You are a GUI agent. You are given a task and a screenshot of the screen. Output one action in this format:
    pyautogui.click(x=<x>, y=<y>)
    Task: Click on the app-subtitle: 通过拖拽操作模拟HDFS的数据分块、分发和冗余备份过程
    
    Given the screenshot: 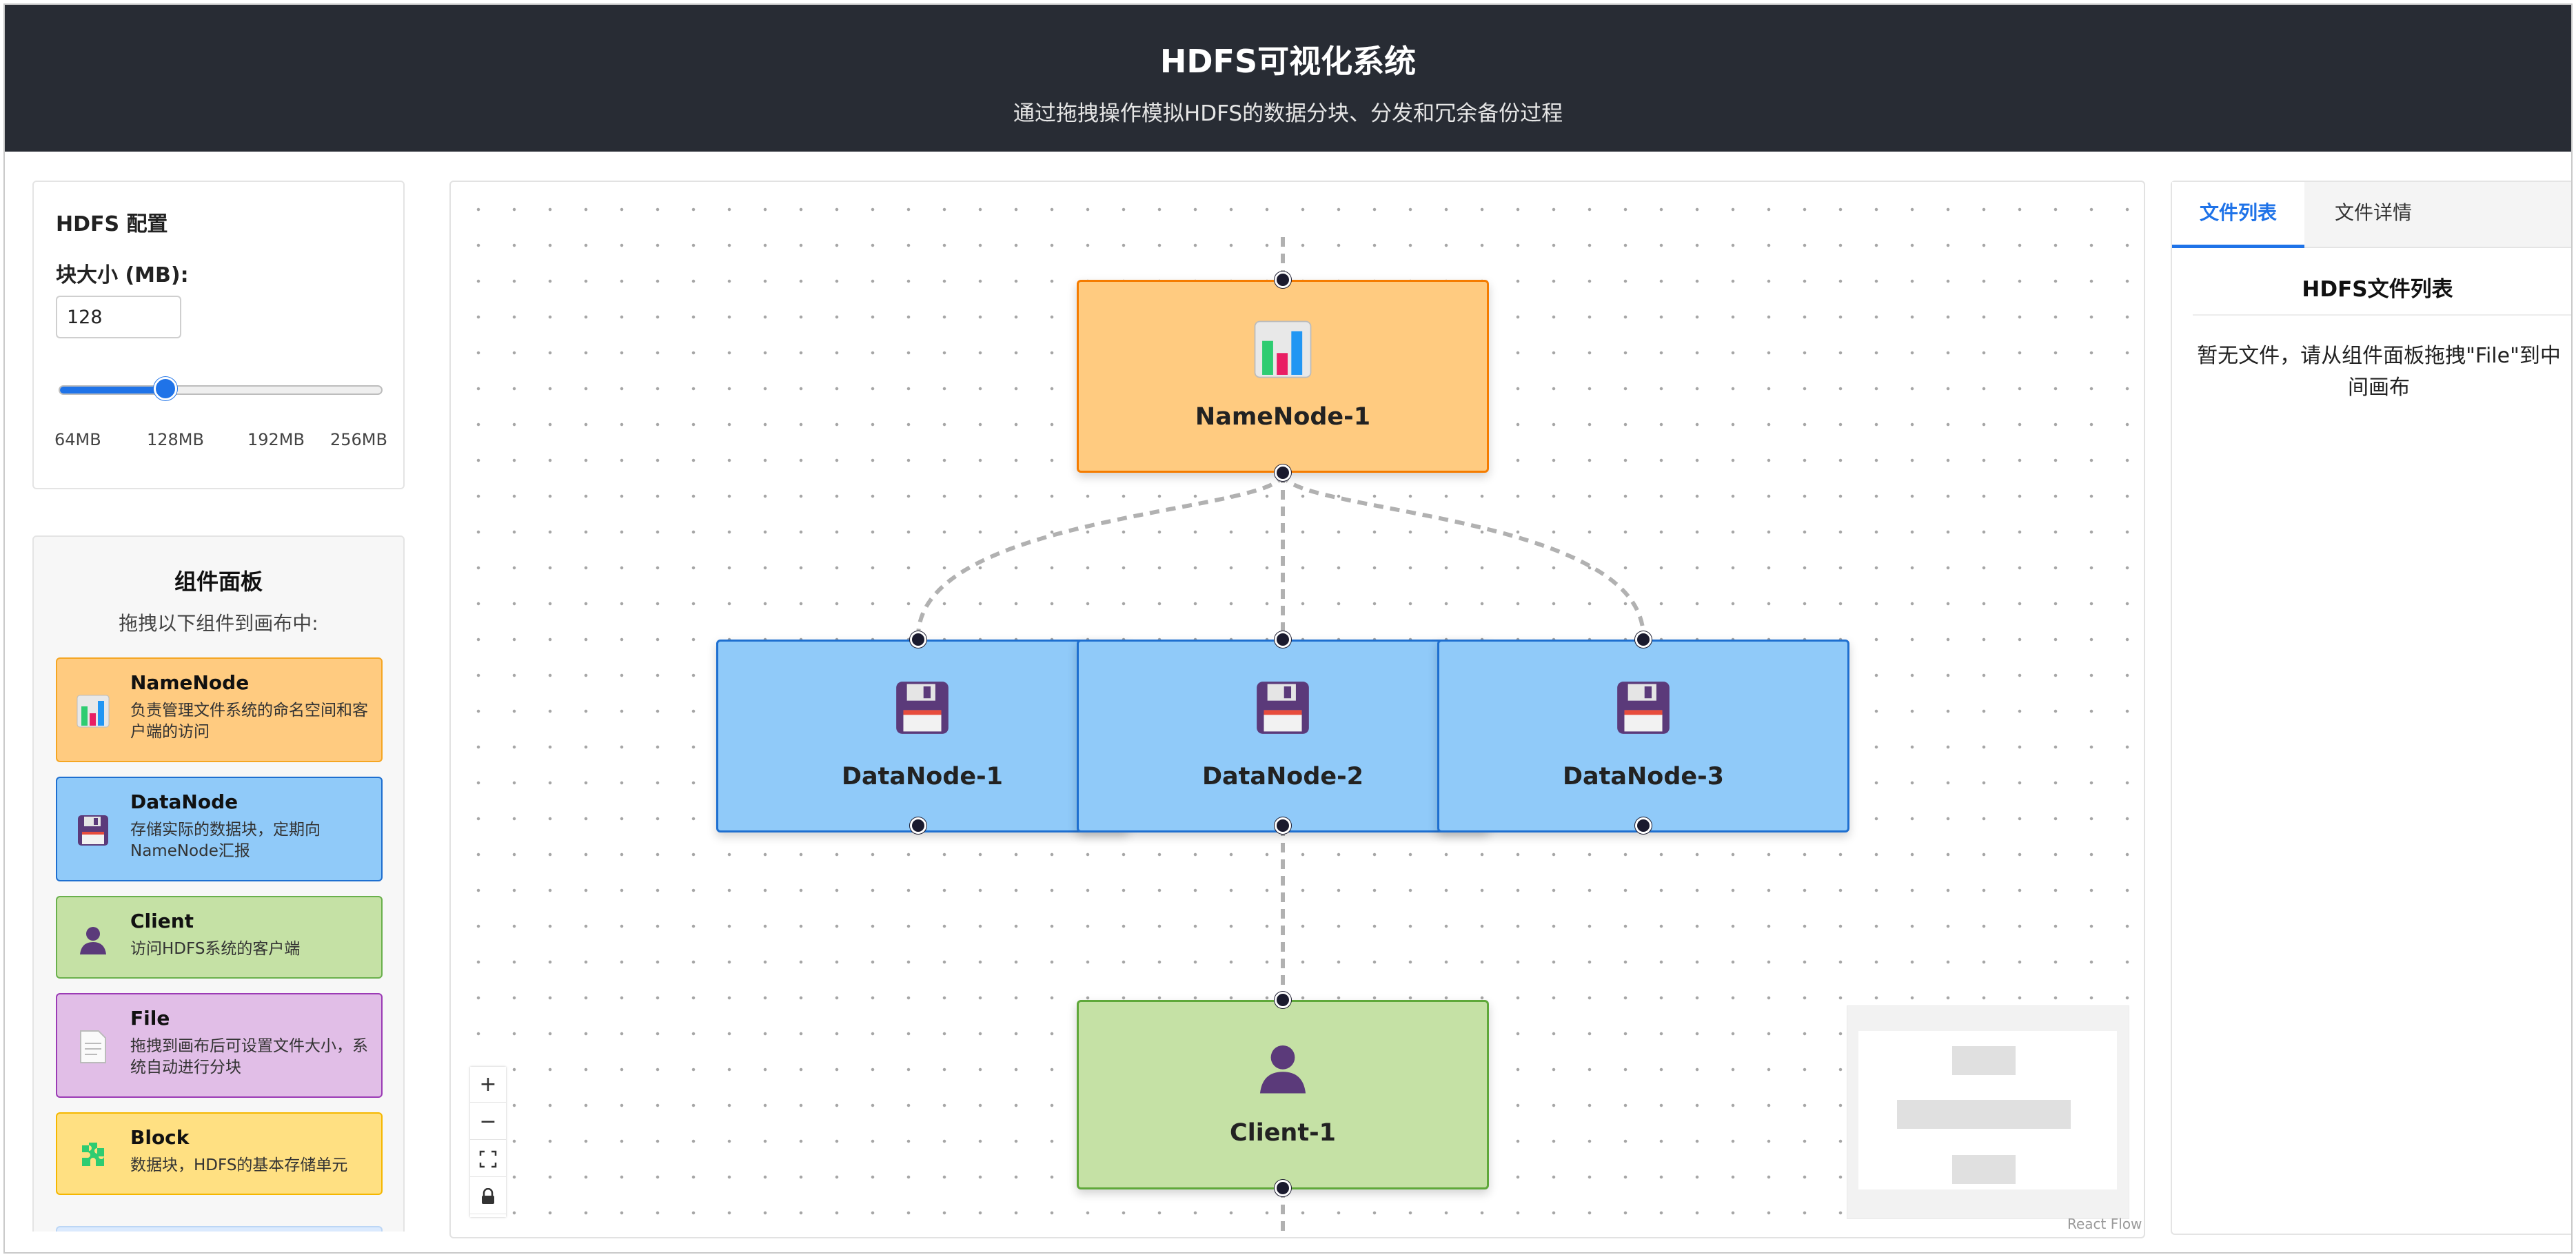 What is the action you would take?
    pyautogui.click(x=1288, y=113)
    